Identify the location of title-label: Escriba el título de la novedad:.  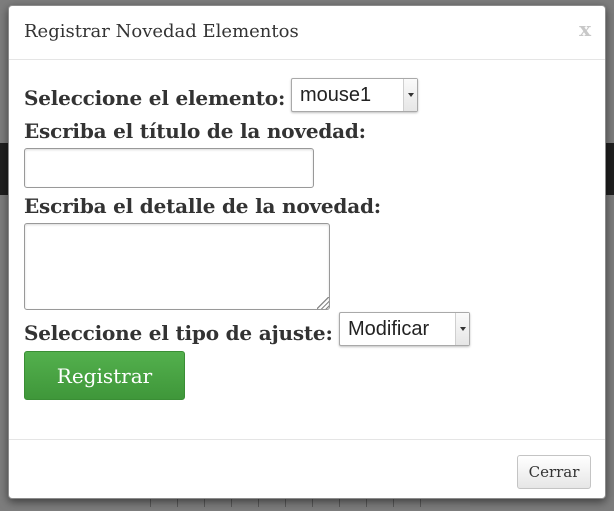
(195, 131).